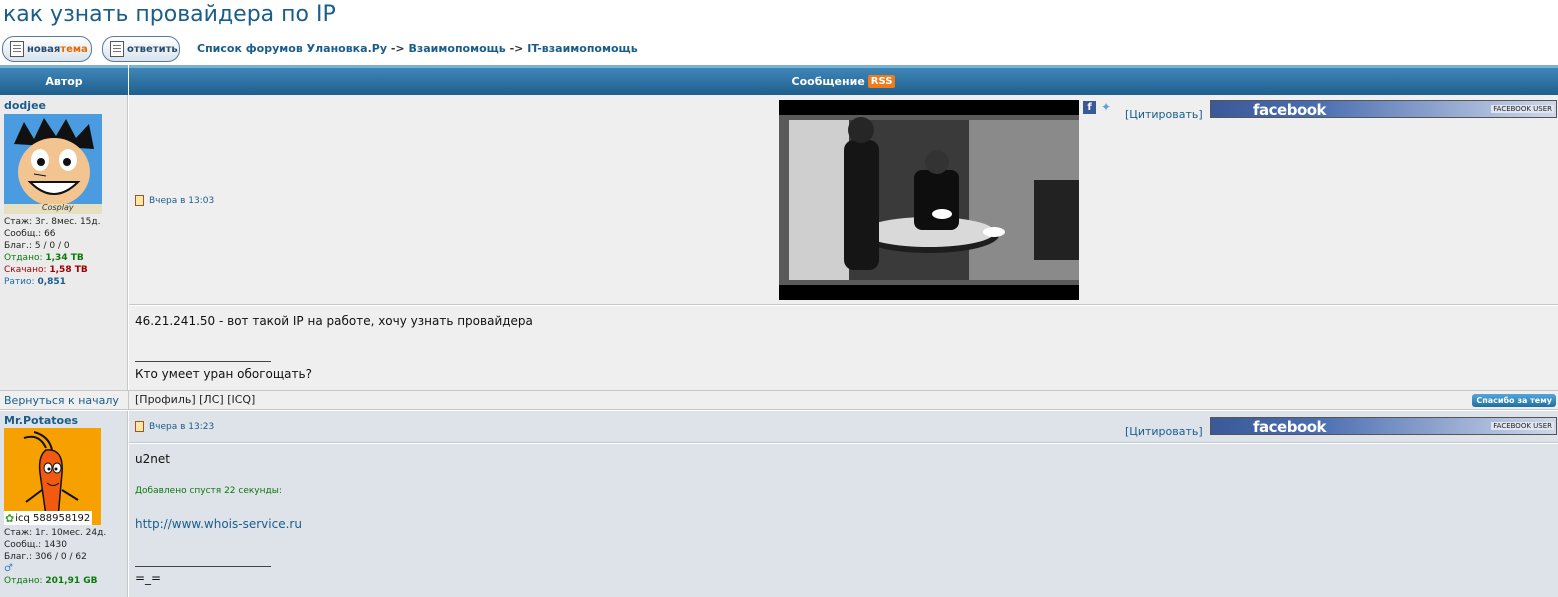  What do you see at coordinates (211, 399) in the screenshot?
I see `pm-link: [ЛС]` at bounding box center [211, 399].